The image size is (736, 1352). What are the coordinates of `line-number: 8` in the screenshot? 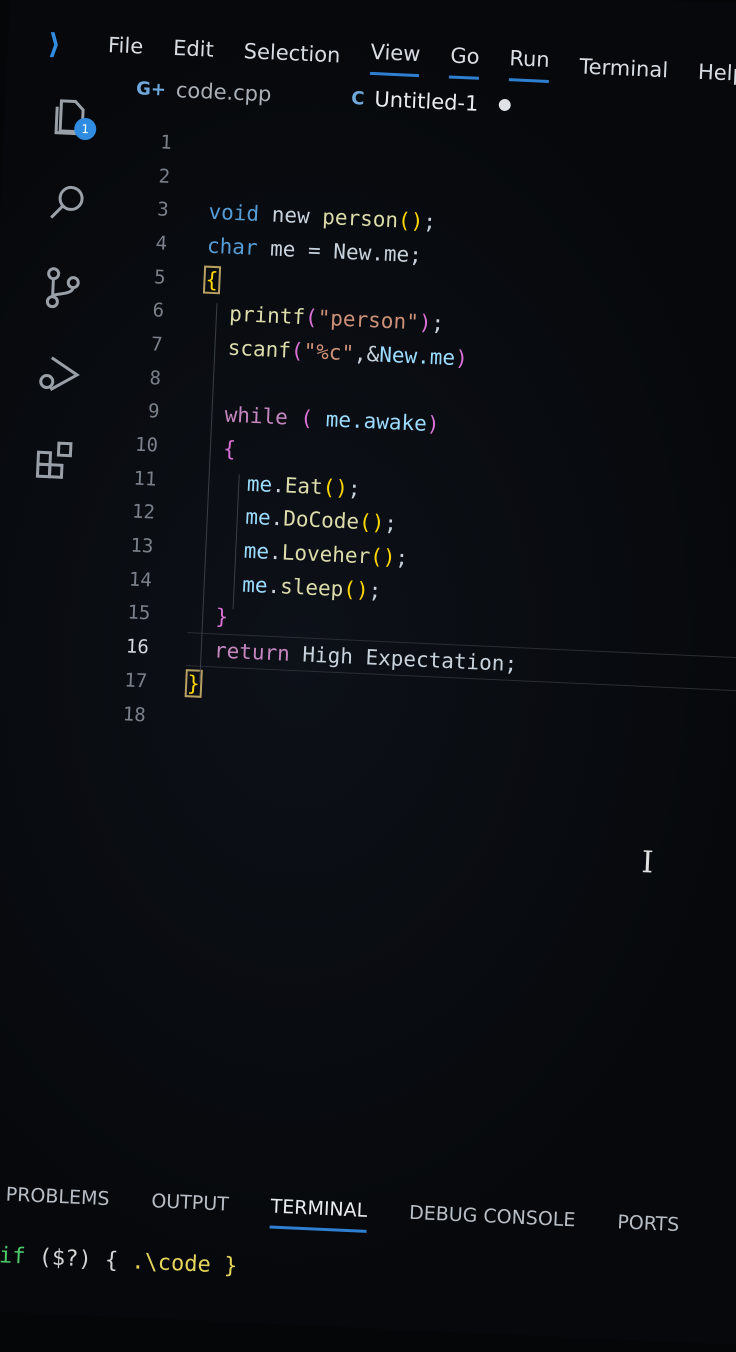 It's located at (155, 378).